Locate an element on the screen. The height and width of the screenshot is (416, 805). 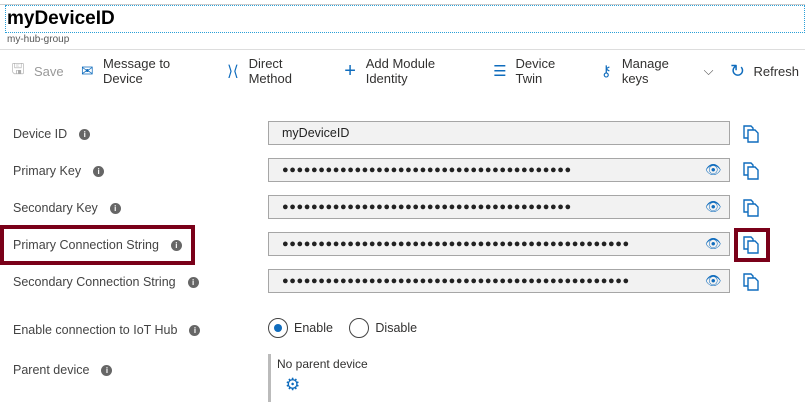
radio-enable: Enable is located at coordinates (300, 328).